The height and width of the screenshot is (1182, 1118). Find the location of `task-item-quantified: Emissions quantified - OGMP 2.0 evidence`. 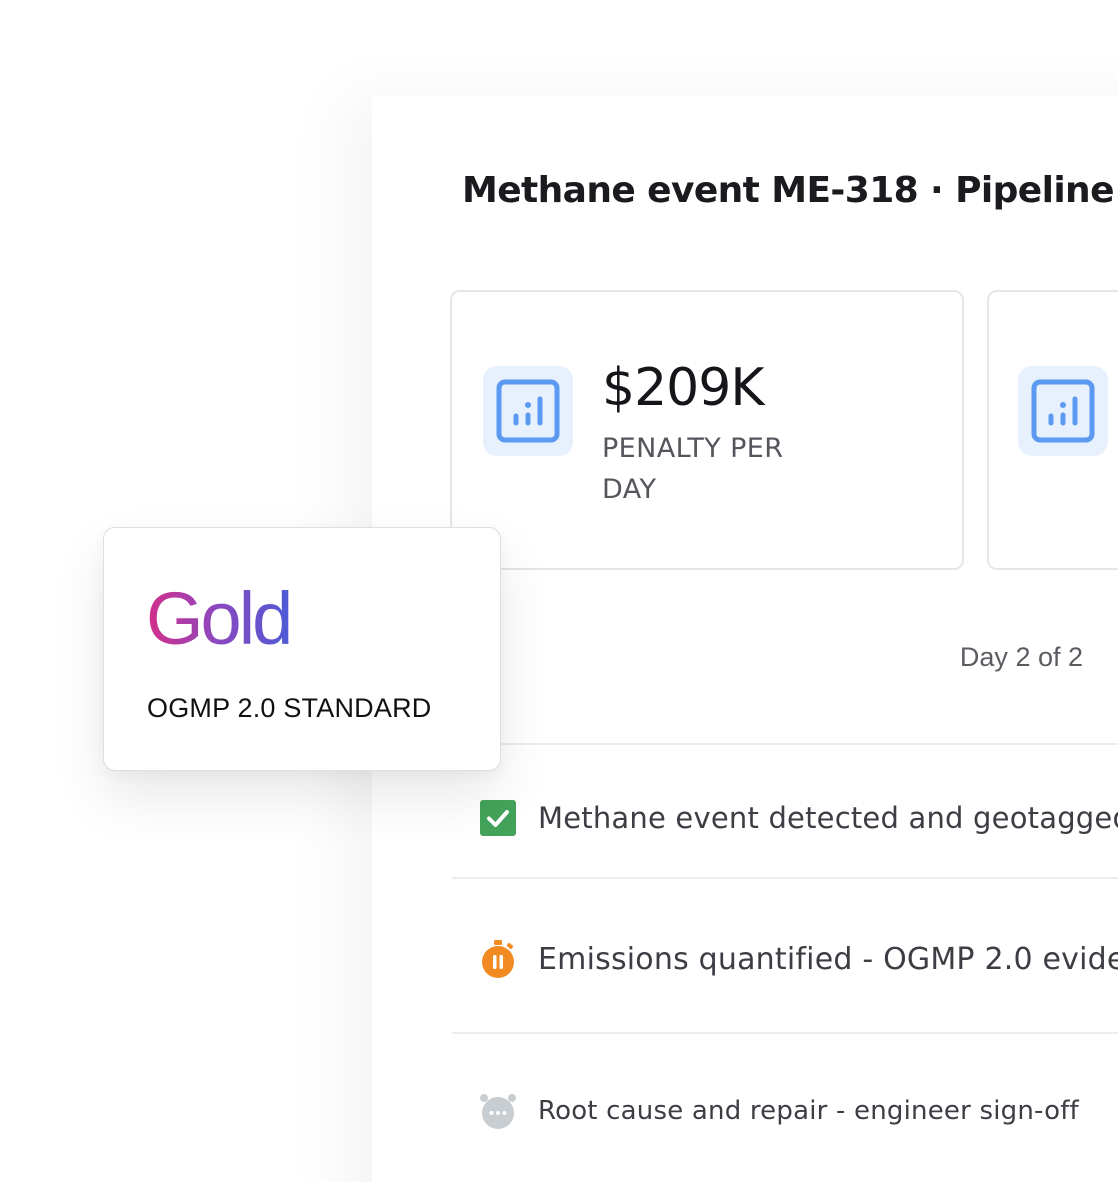

task-item-quantified: Emissions quantified - OGMP 2.0 evidence is located at coordinates (798, 959).